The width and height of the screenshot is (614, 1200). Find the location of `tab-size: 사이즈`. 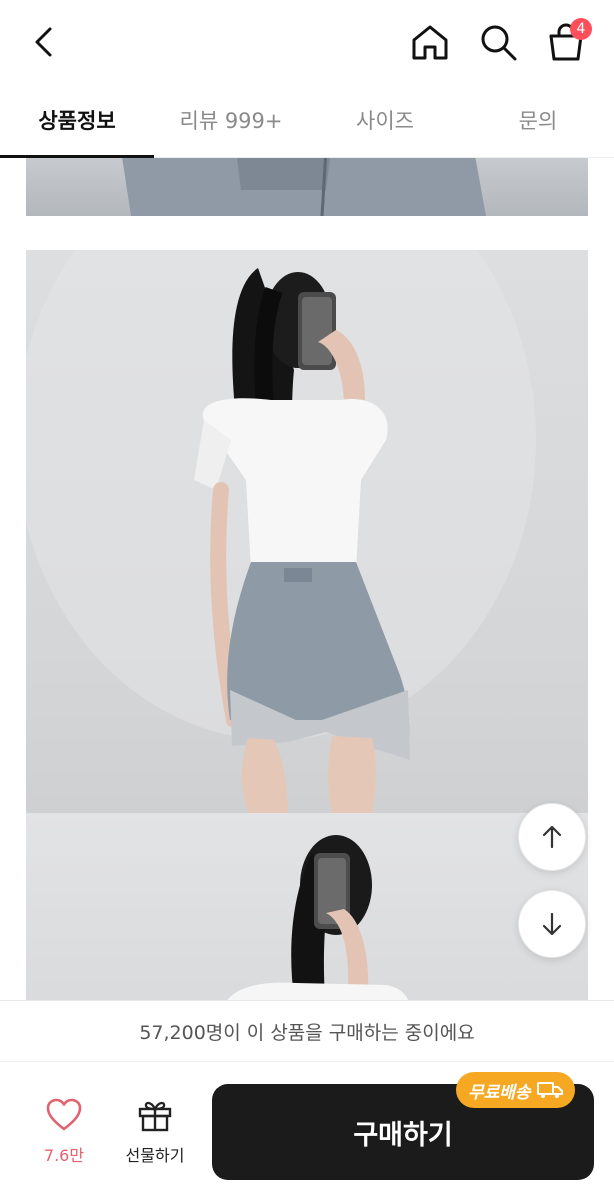

tab-size: 사이즈 is located at coordinates (385, 120).